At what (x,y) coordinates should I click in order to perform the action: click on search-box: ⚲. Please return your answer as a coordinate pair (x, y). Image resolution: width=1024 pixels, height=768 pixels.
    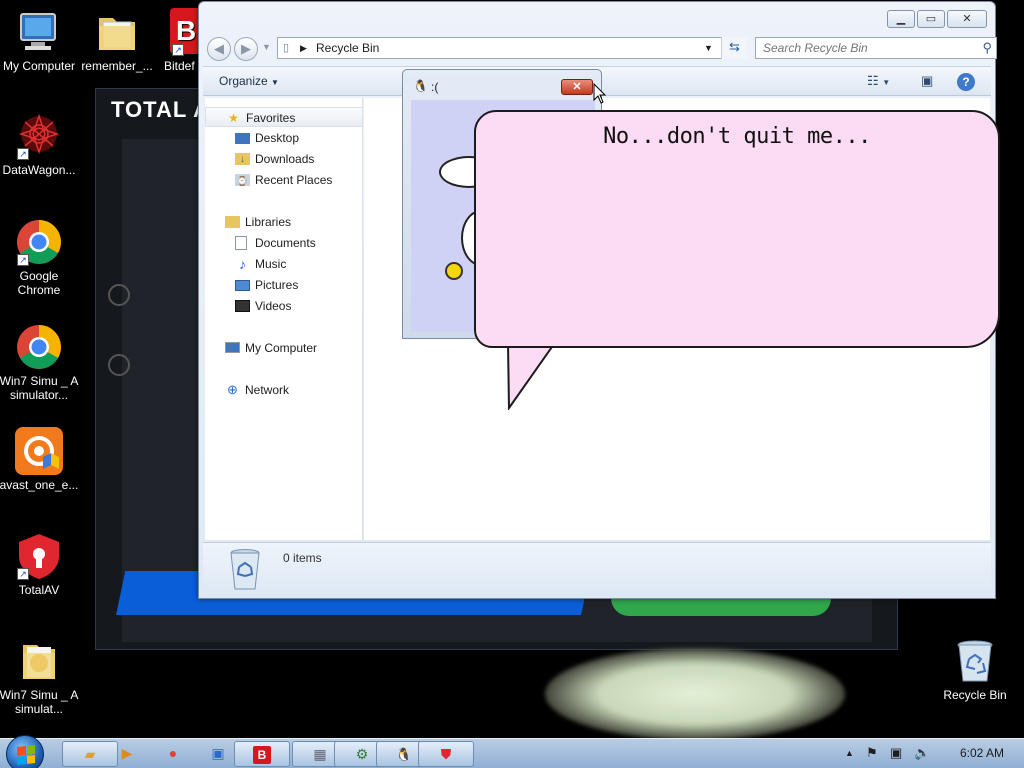
    Looking at the image, I should click on (876, 48).